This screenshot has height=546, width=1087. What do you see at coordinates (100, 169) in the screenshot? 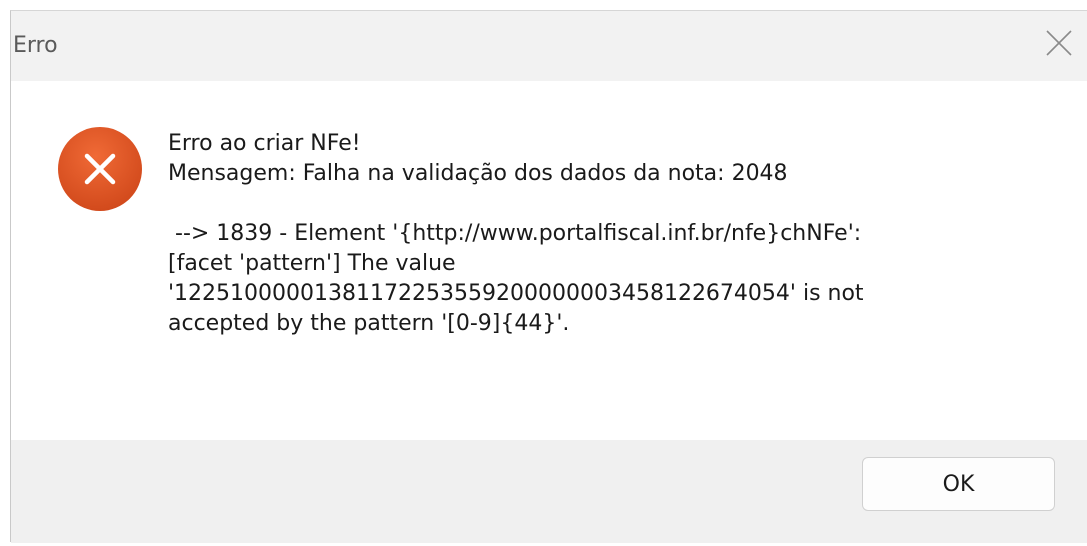
I see `error-icon` at bounding box center [100, 169].